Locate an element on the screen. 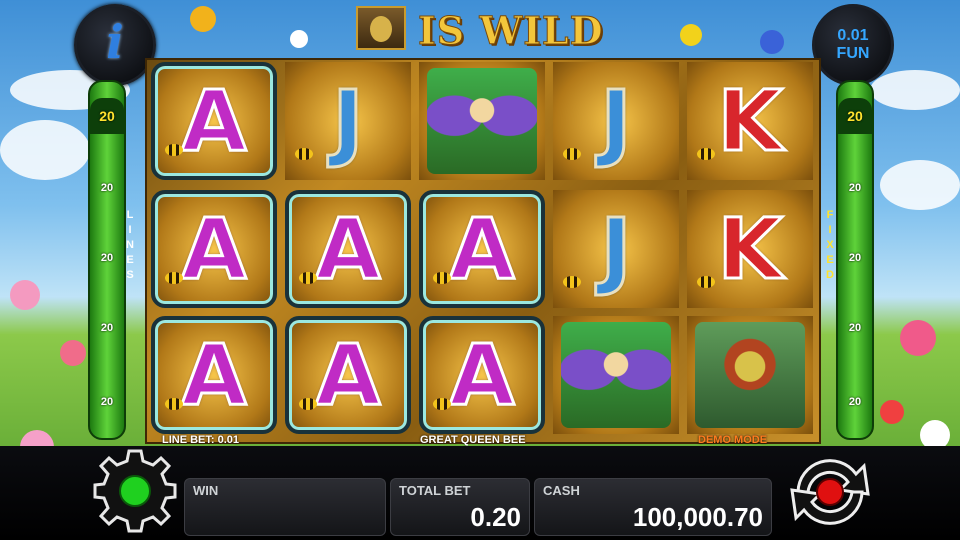  info-button: i is located at coordinates (115, 45).